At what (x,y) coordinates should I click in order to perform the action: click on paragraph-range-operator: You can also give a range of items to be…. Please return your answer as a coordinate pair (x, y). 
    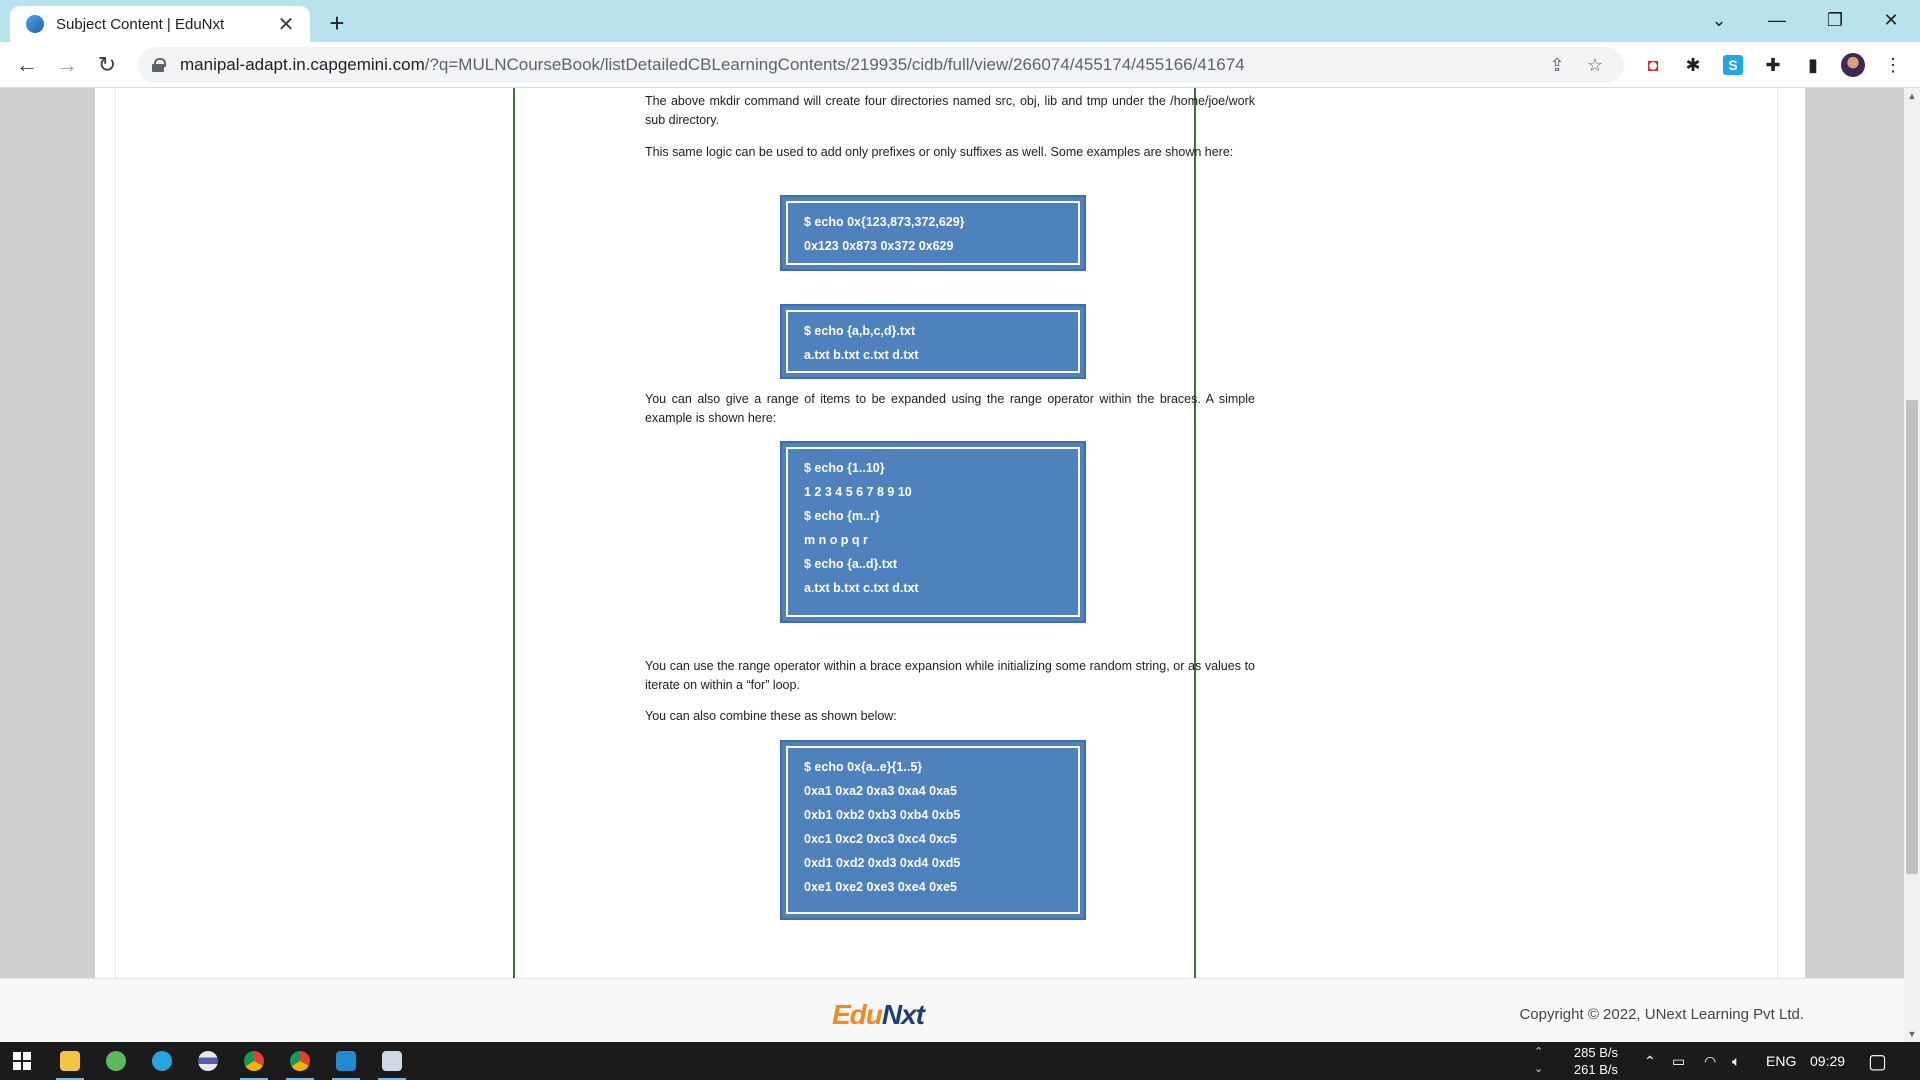
    Looking at the image, I should click on (950, 408).